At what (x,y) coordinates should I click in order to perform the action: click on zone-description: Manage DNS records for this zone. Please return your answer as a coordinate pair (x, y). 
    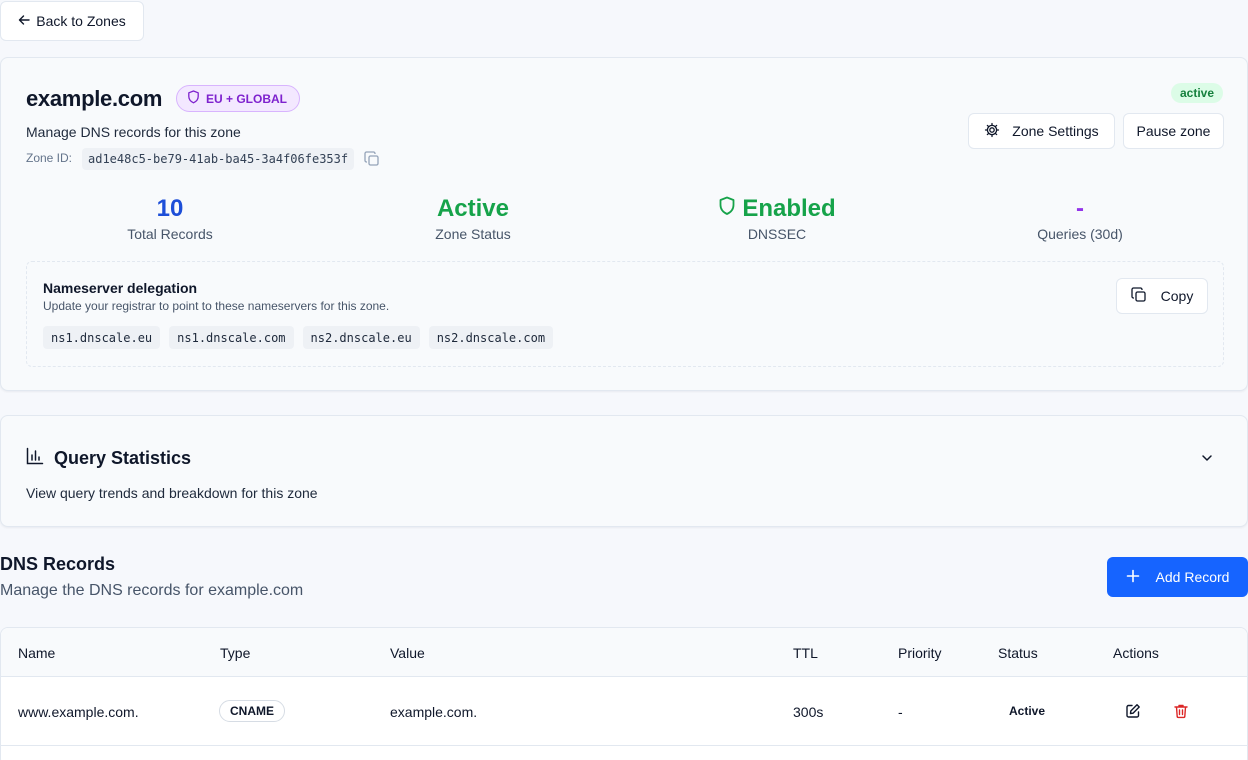
    Looking at the image, I should click on (133, 132).